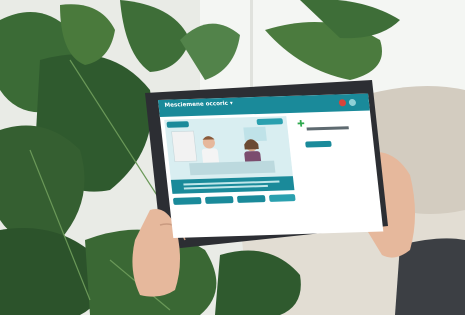 This screenshot has height=315, width=465. What do you see at coordinates (342, 103) in the screenshot?
I see `close-icon` at bounding box center [342, 103].